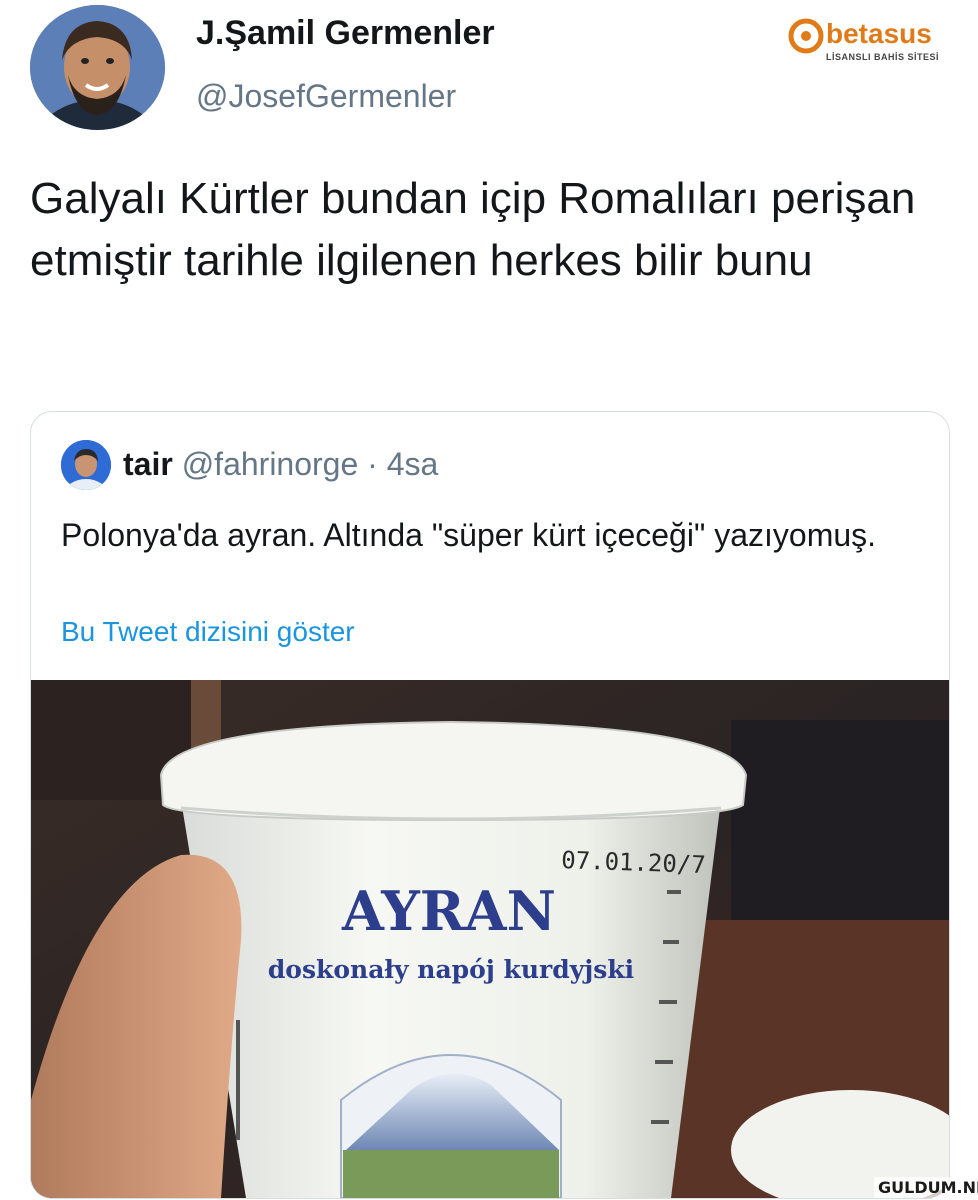 This screenshot has width=978, height=1200. Describe the element at coordinates (345, 33) in the screenshot. I see `author-name: J.Şamil Germenler` at that location.